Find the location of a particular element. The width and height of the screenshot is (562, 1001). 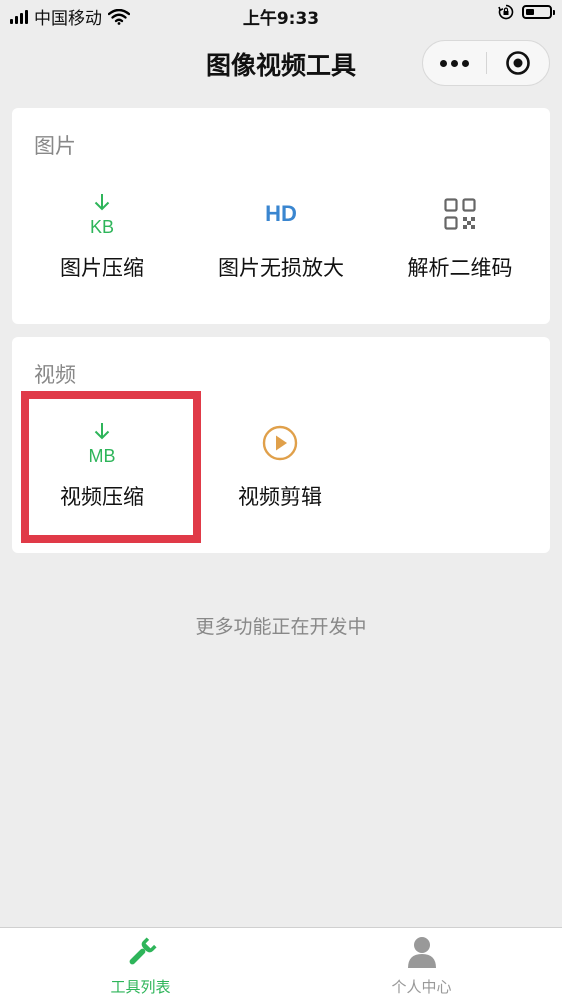

tab-tool-list: 工具列表 is located at coordinates (140, 964).